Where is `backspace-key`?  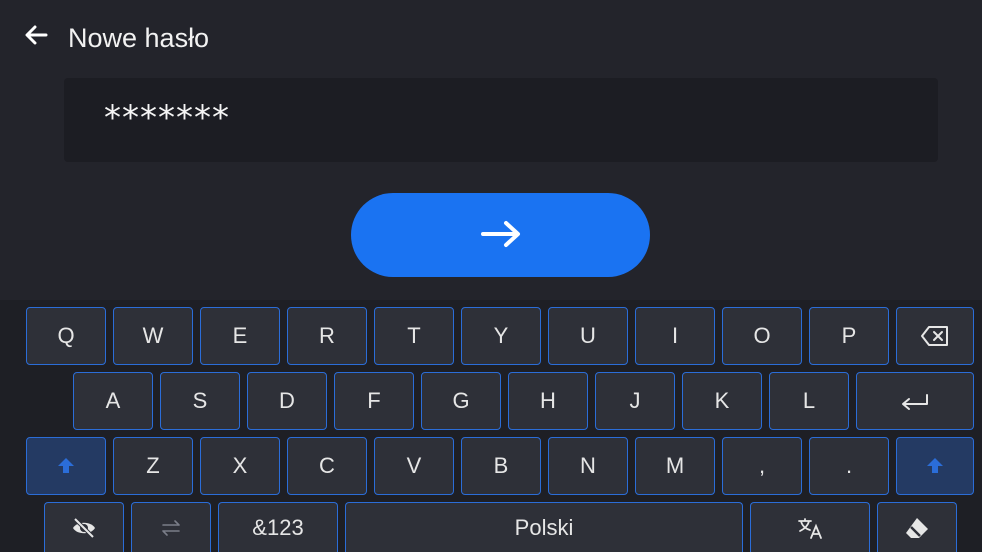 backspace-key is located at coordinates (935, 336).